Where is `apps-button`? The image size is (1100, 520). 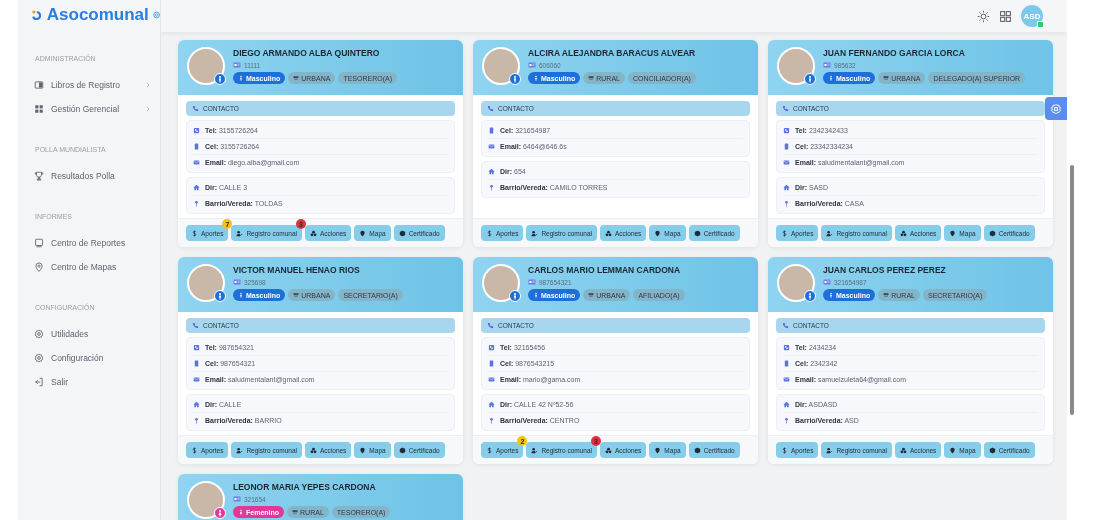
apps-button is located at coordinates (1005, 16).